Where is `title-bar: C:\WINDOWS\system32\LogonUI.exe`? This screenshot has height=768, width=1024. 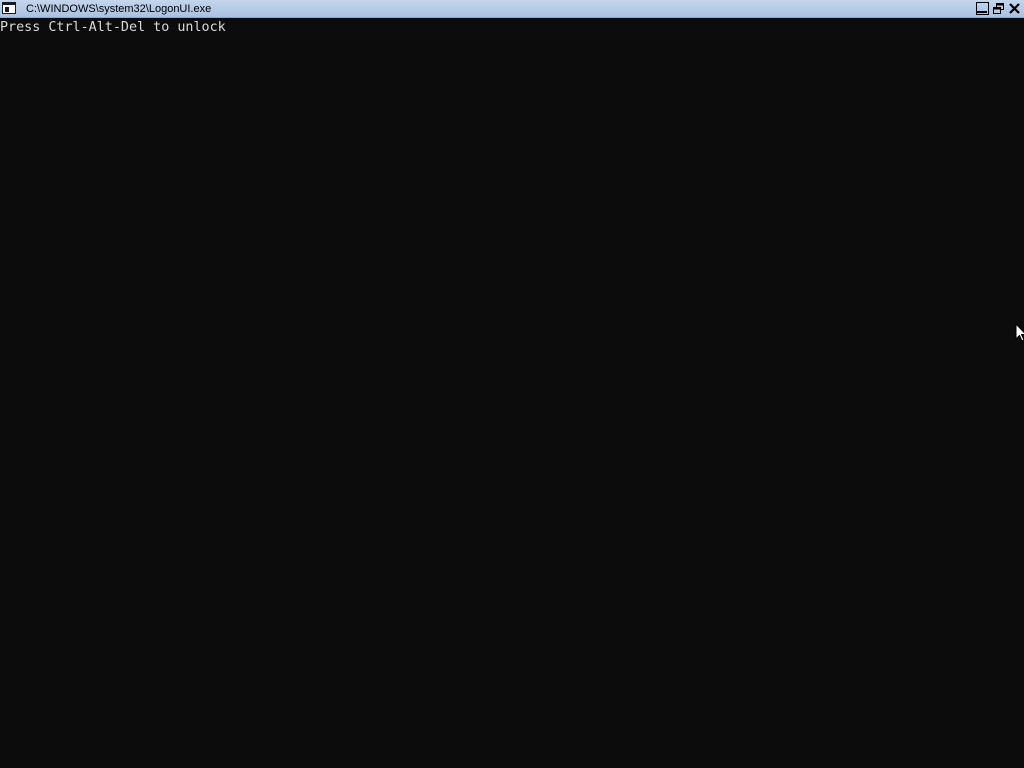
title-bar: C:\WINDOWS\system32\LogonUI.exe is located at coordinates (512, 9).